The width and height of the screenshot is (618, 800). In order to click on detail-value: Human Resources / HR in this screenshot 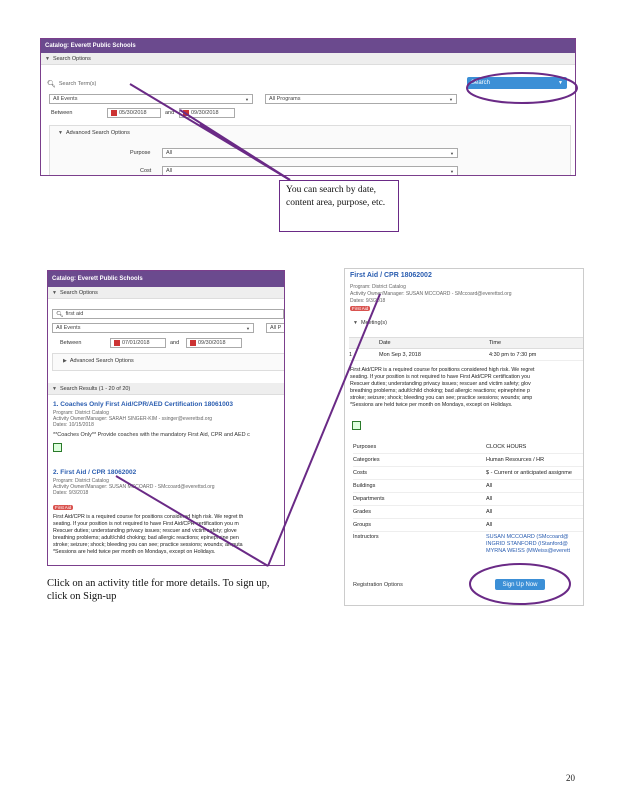, I will do `click(515, 460)`.